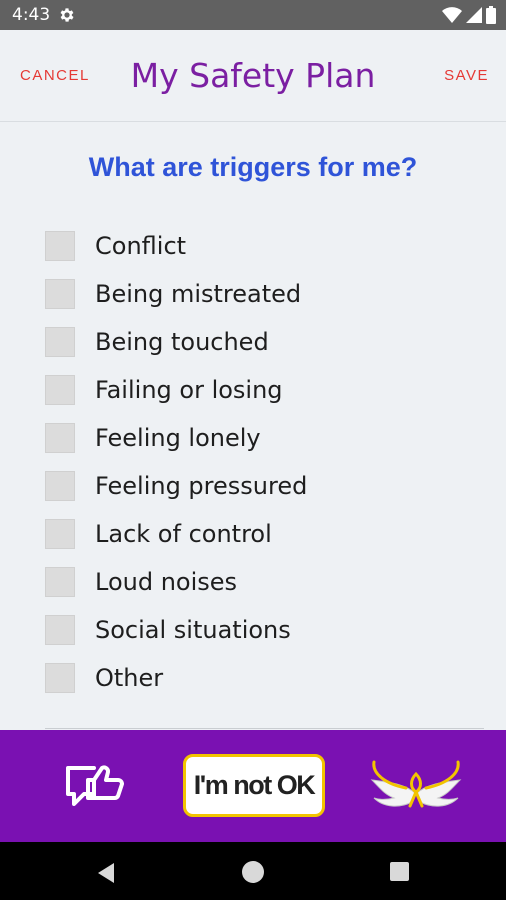 The width and height of the screenshot is (506, 900). I want to click on wifi-icon, so click(452, 15).